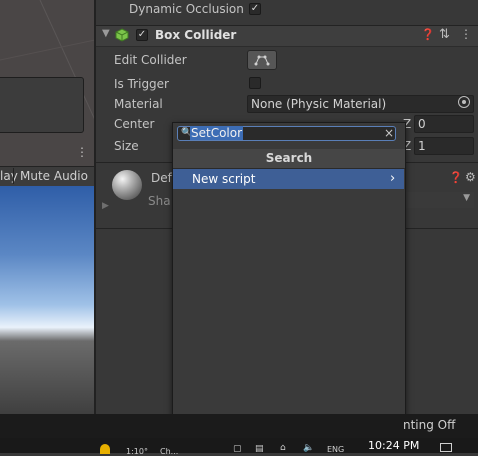 The height and width of the screenshot is (456, 478). I want to click on submenu-arrow-icon: ›, so click(393, 178).